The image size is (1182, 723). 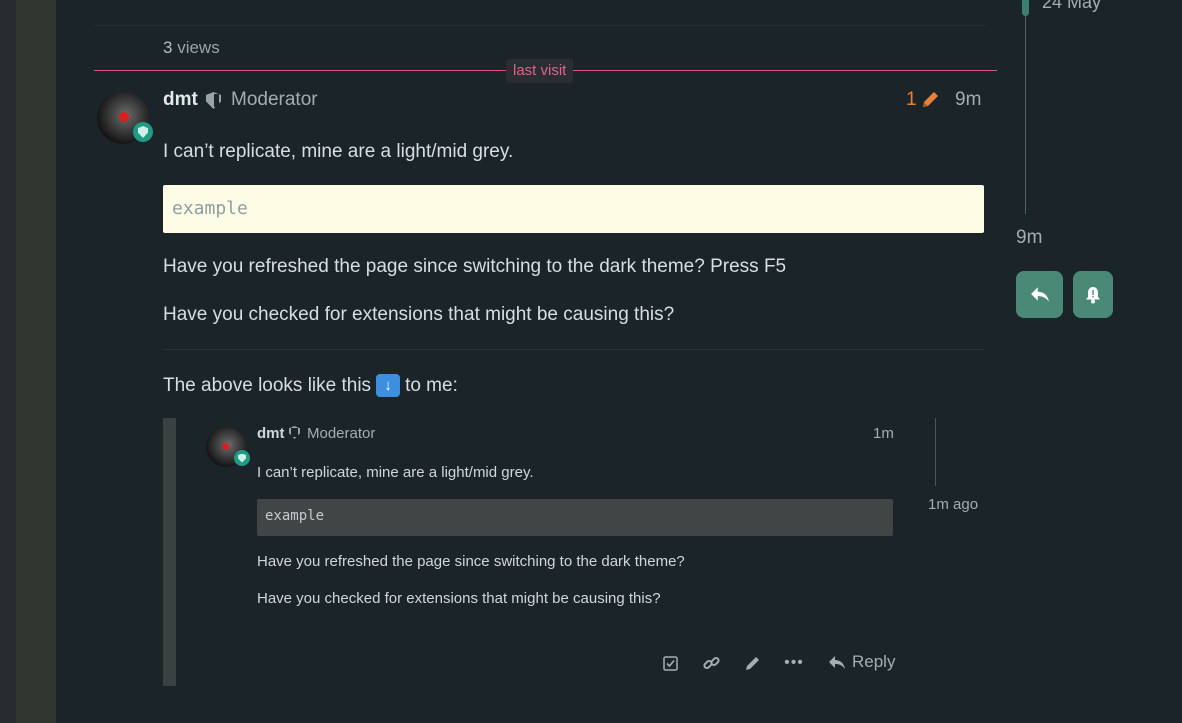 What do you see at coordinates (180, 100) in the screenshot?
I see `post-username: dmt` at bounding box center [180, 100].